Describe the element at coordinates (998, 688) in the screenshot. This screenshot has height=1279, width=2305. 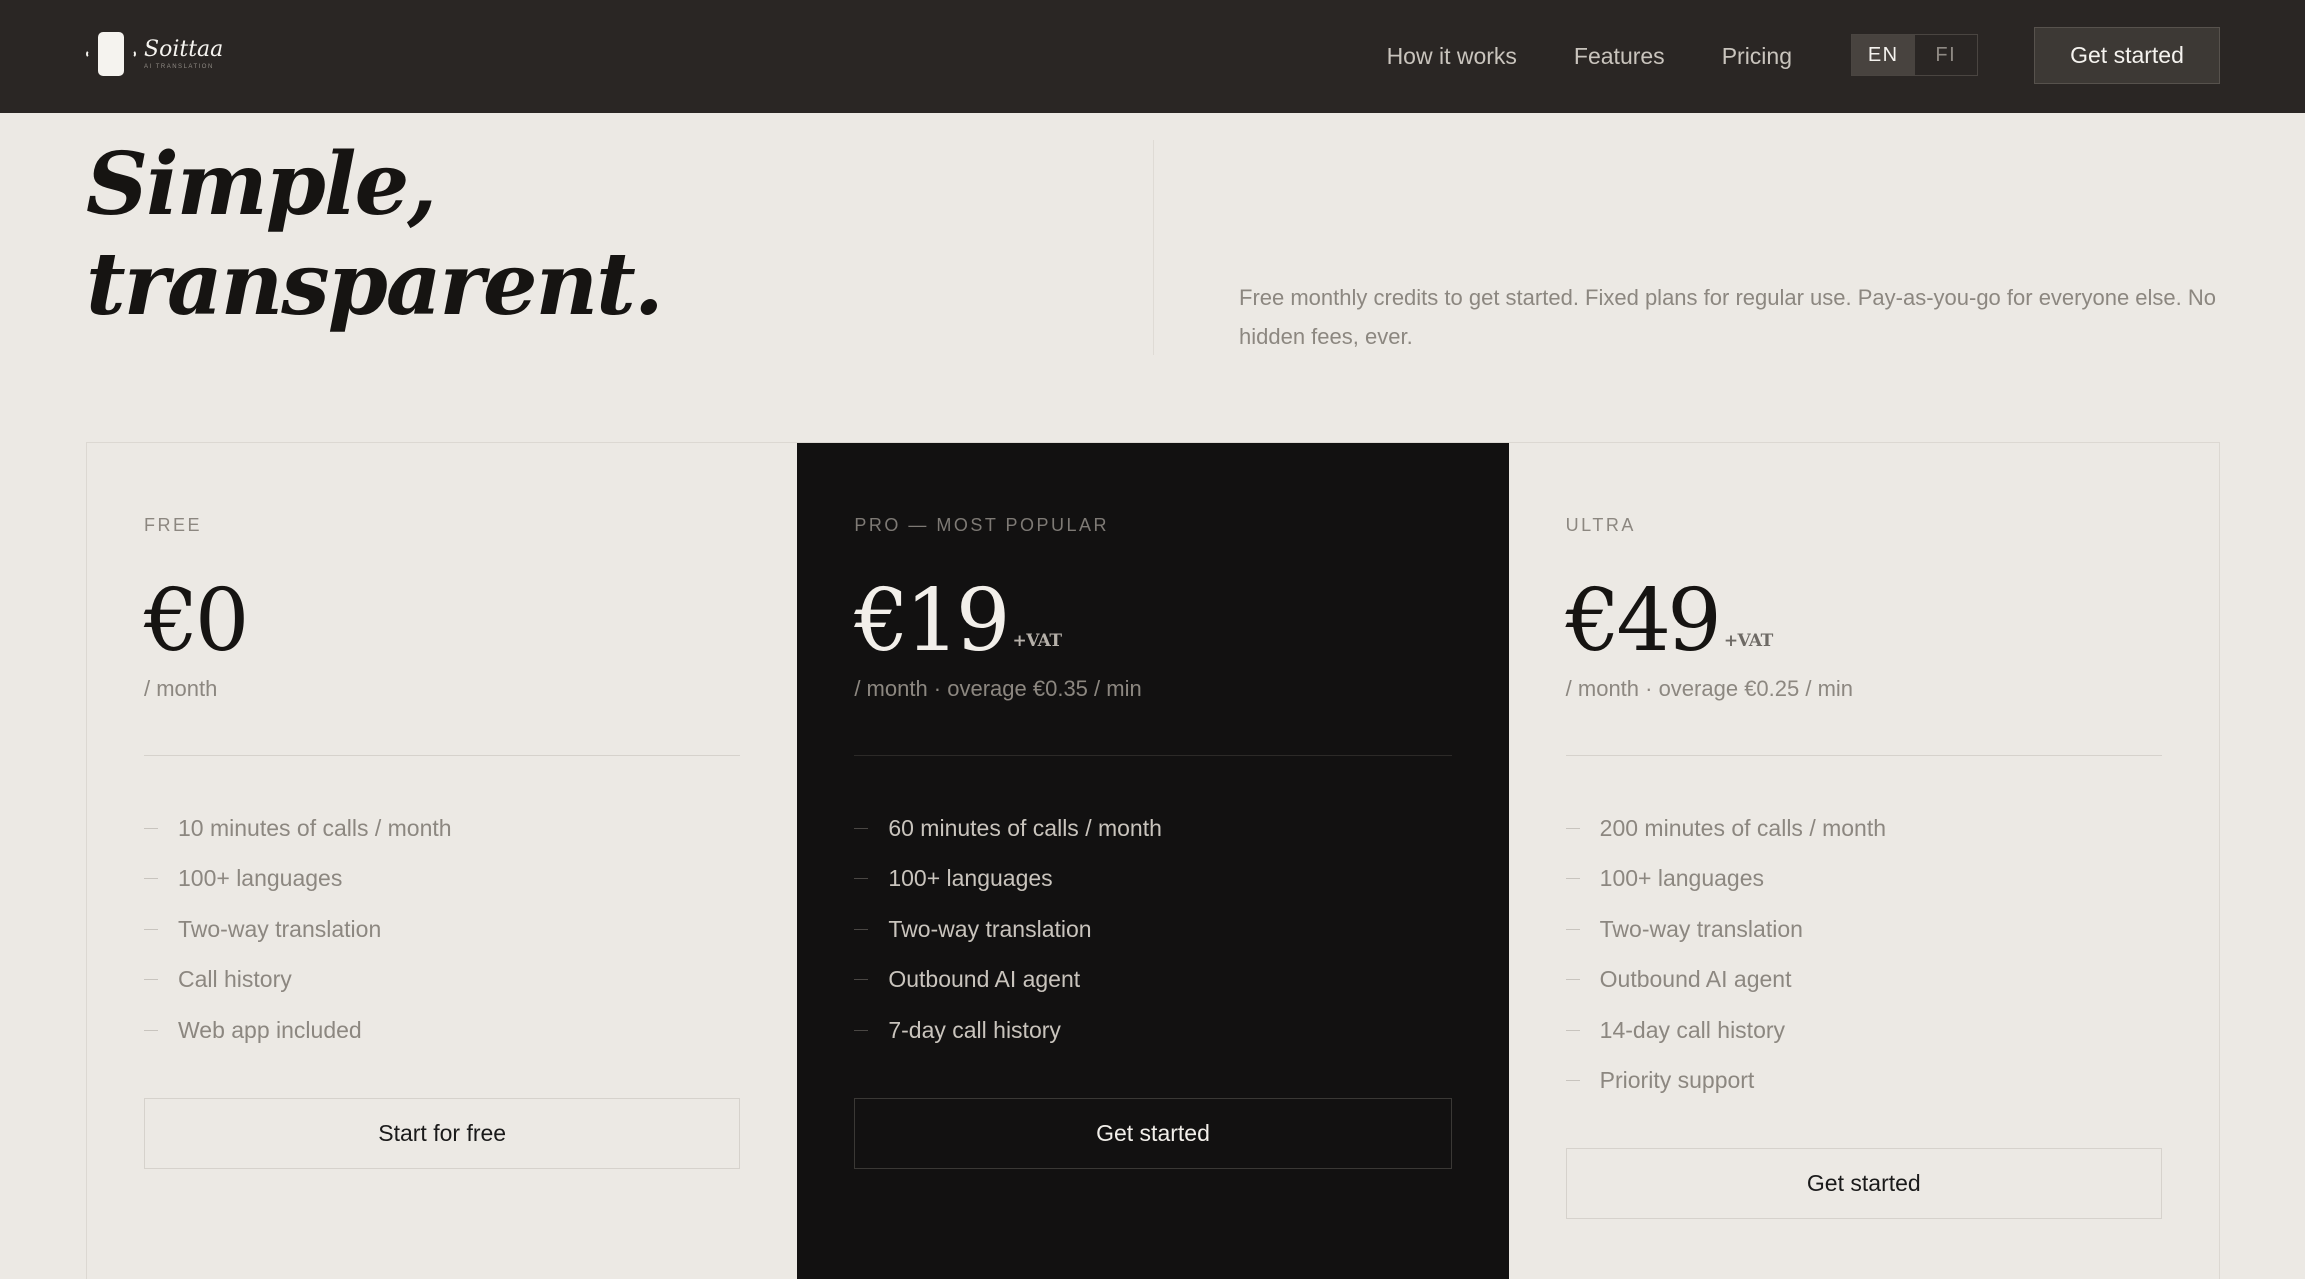
I see `plan-period: / month · overage €0.35 / min` at that location.